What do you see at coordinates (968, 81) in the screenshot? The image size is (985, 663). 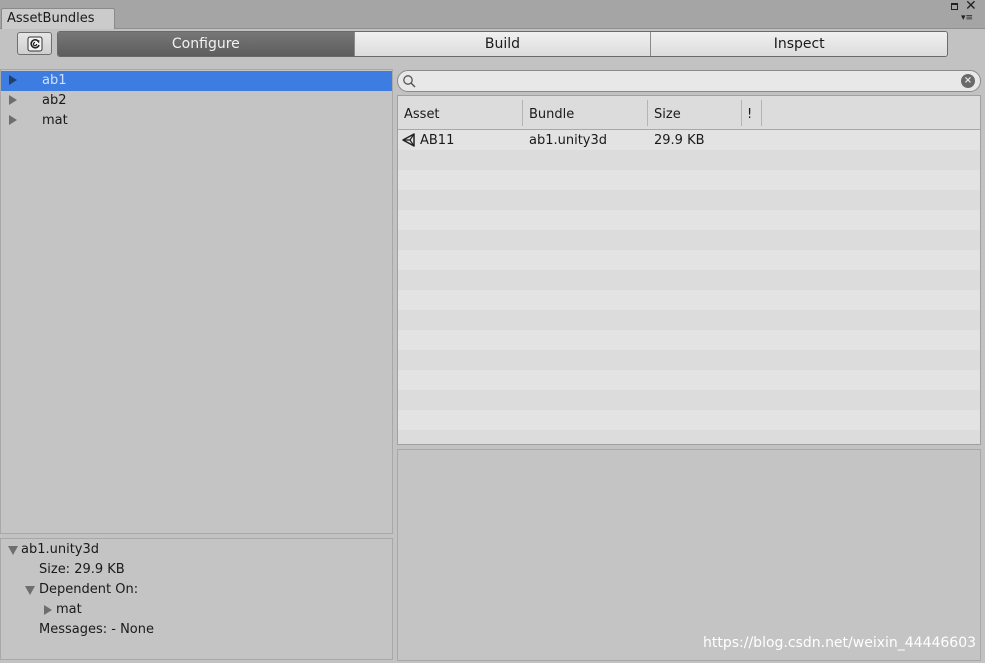 I see `search-clear-icon: ×` at bounding box center [968, 81].